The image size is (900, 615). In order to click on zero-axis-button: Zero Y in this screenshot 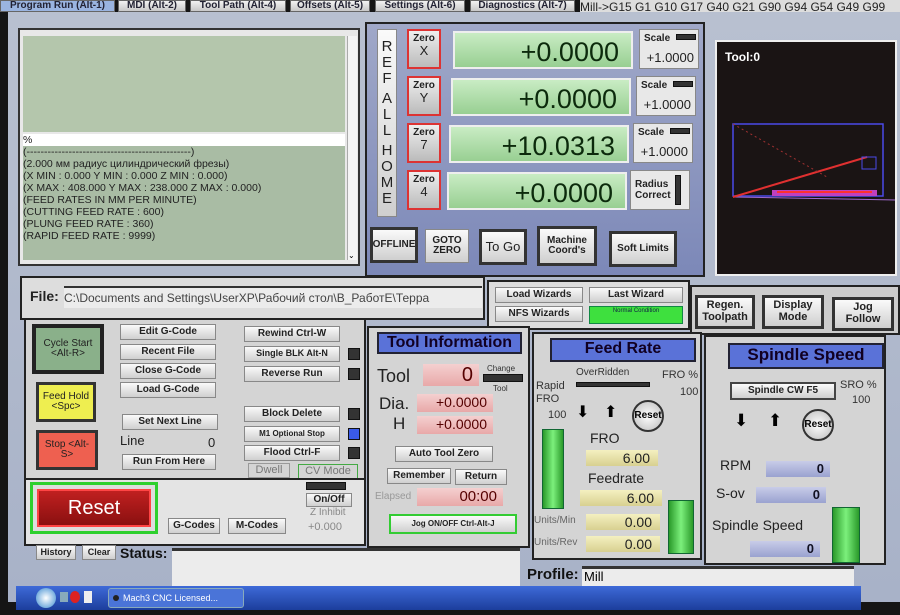, I will do `click(424, 96)`.